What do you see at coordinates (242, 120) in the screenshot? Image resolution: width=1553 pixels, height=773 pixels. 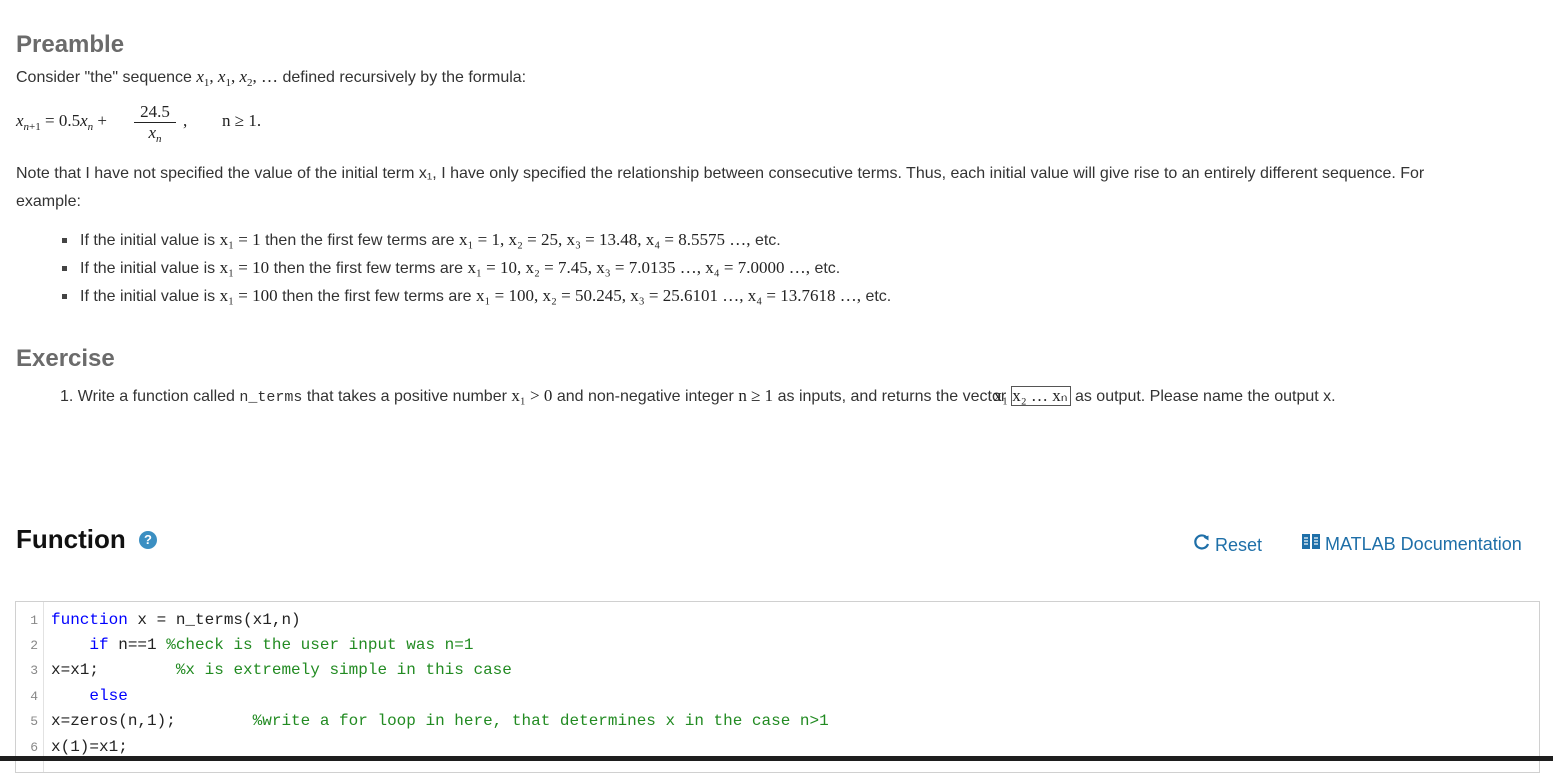 I see `formula-condition: n ≥ 1.` at bounding box center [242, 120].